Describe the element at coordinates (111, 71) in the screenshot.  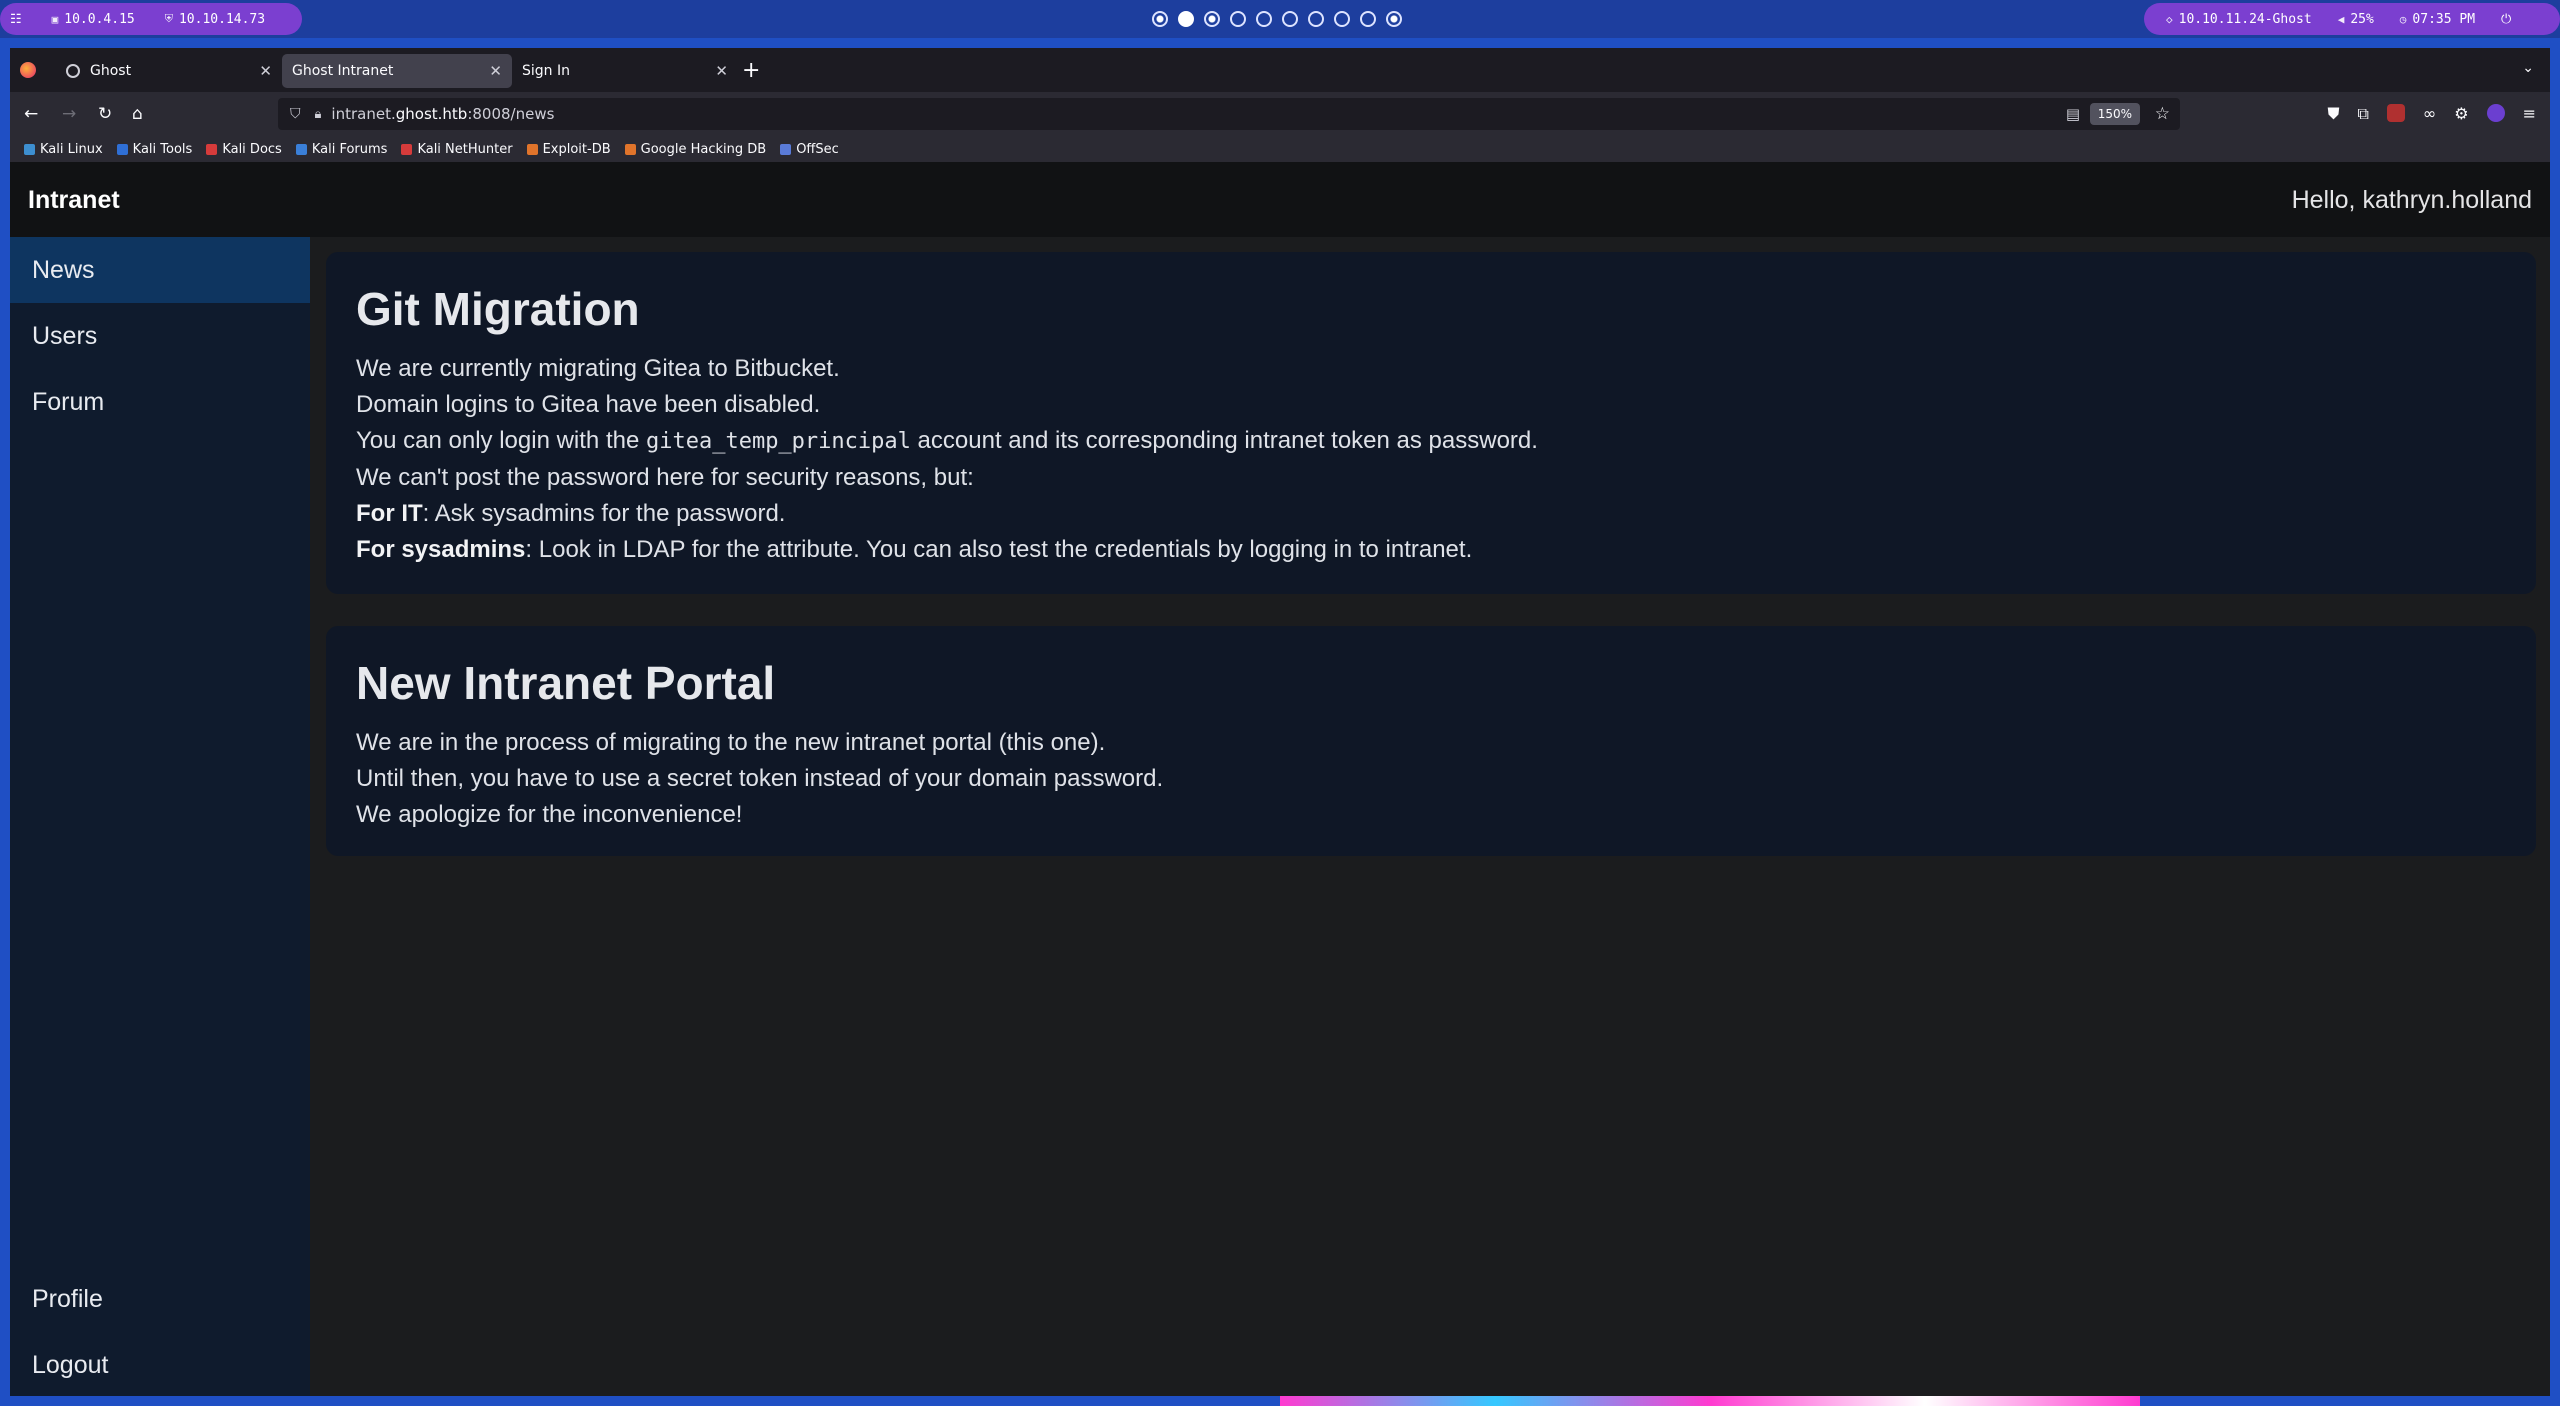
I see `tab-label: Ghost` at that location.